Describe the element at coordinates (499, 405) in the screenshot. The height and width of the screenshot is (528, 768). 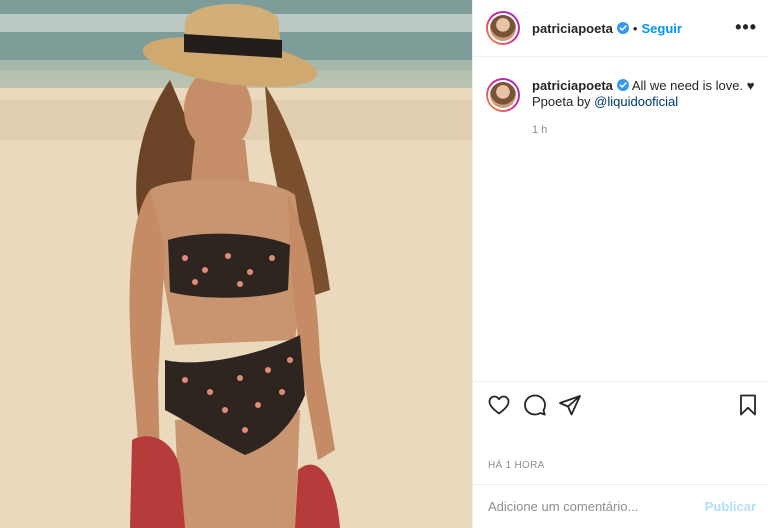
I see `heart-icon` at that location.